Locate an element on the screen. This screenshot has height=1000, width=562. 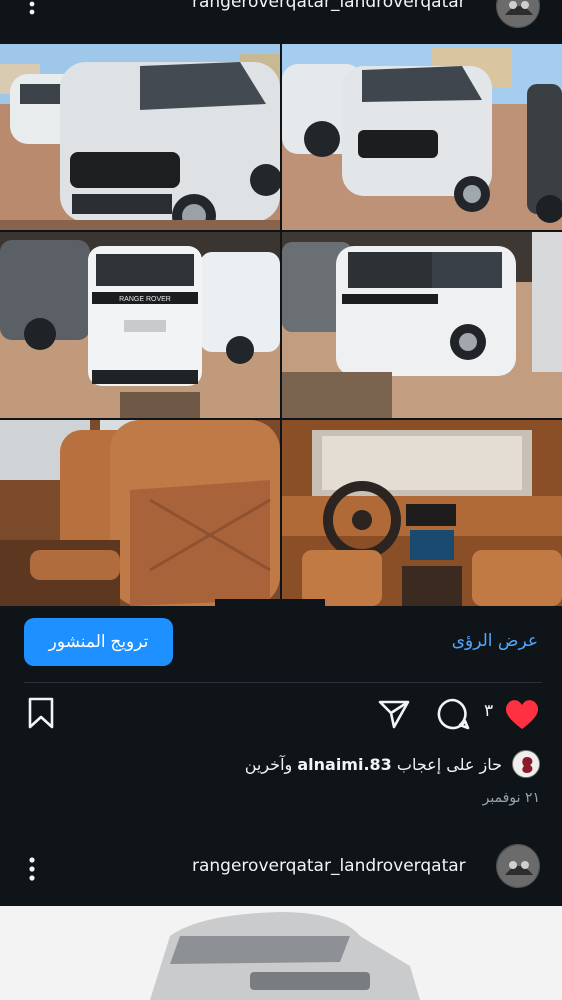
collage-divider is located at coordinates (270, 602).